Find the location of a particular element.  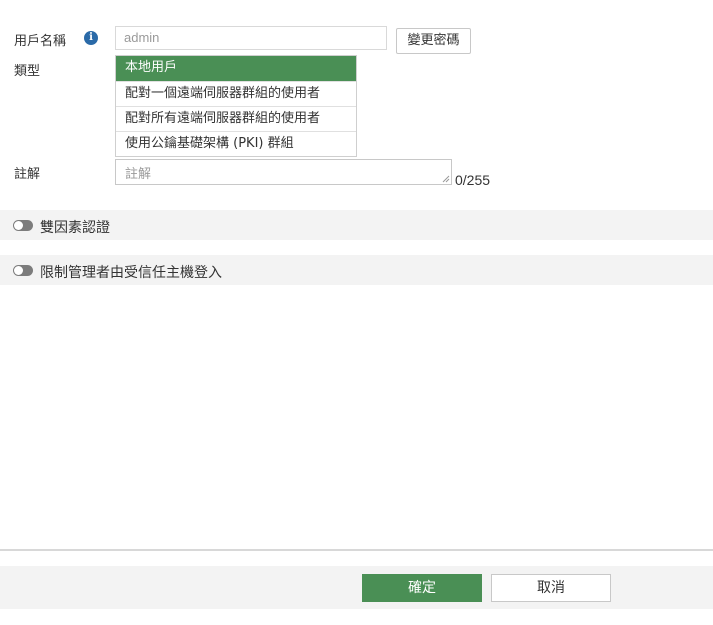

footer-bar: 確定 取消 is located at coordinates (356, 587).